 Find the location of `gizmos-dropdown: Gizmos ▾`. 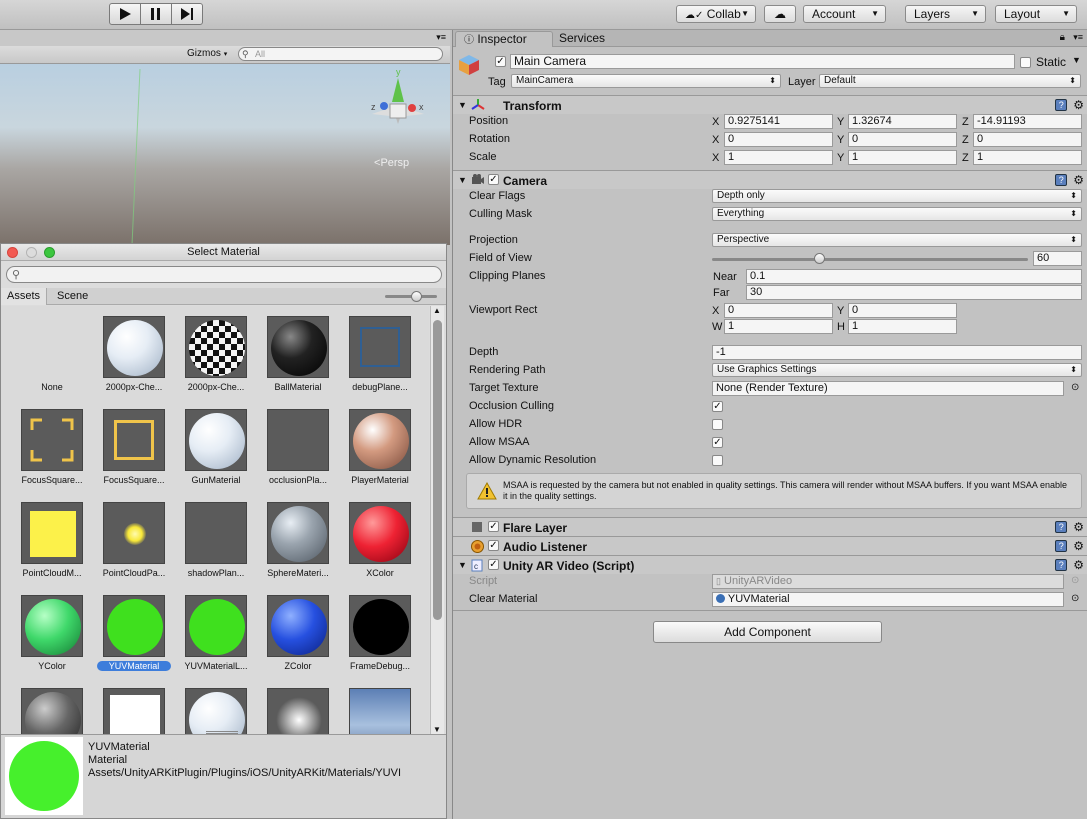

gizmos-dropdown: Gizmos ▾ is located at coordinates (207, 53).